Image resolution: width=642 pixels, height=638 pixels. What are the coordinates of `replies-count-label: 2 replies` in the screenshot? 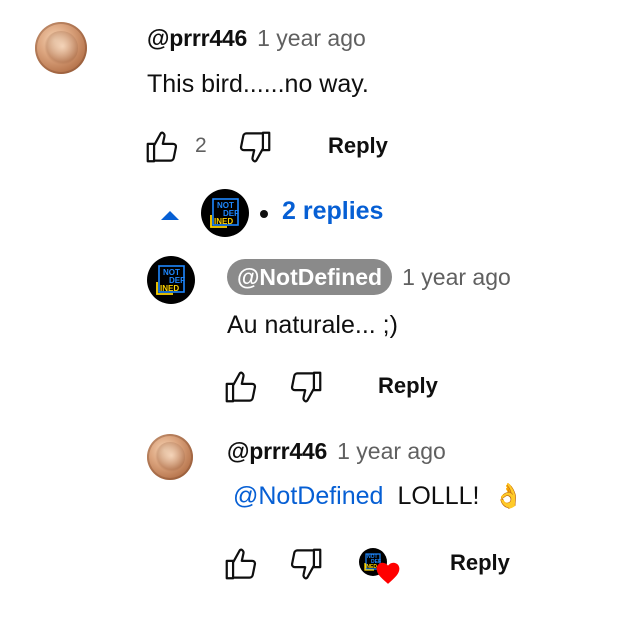 It's located at (332, 211).